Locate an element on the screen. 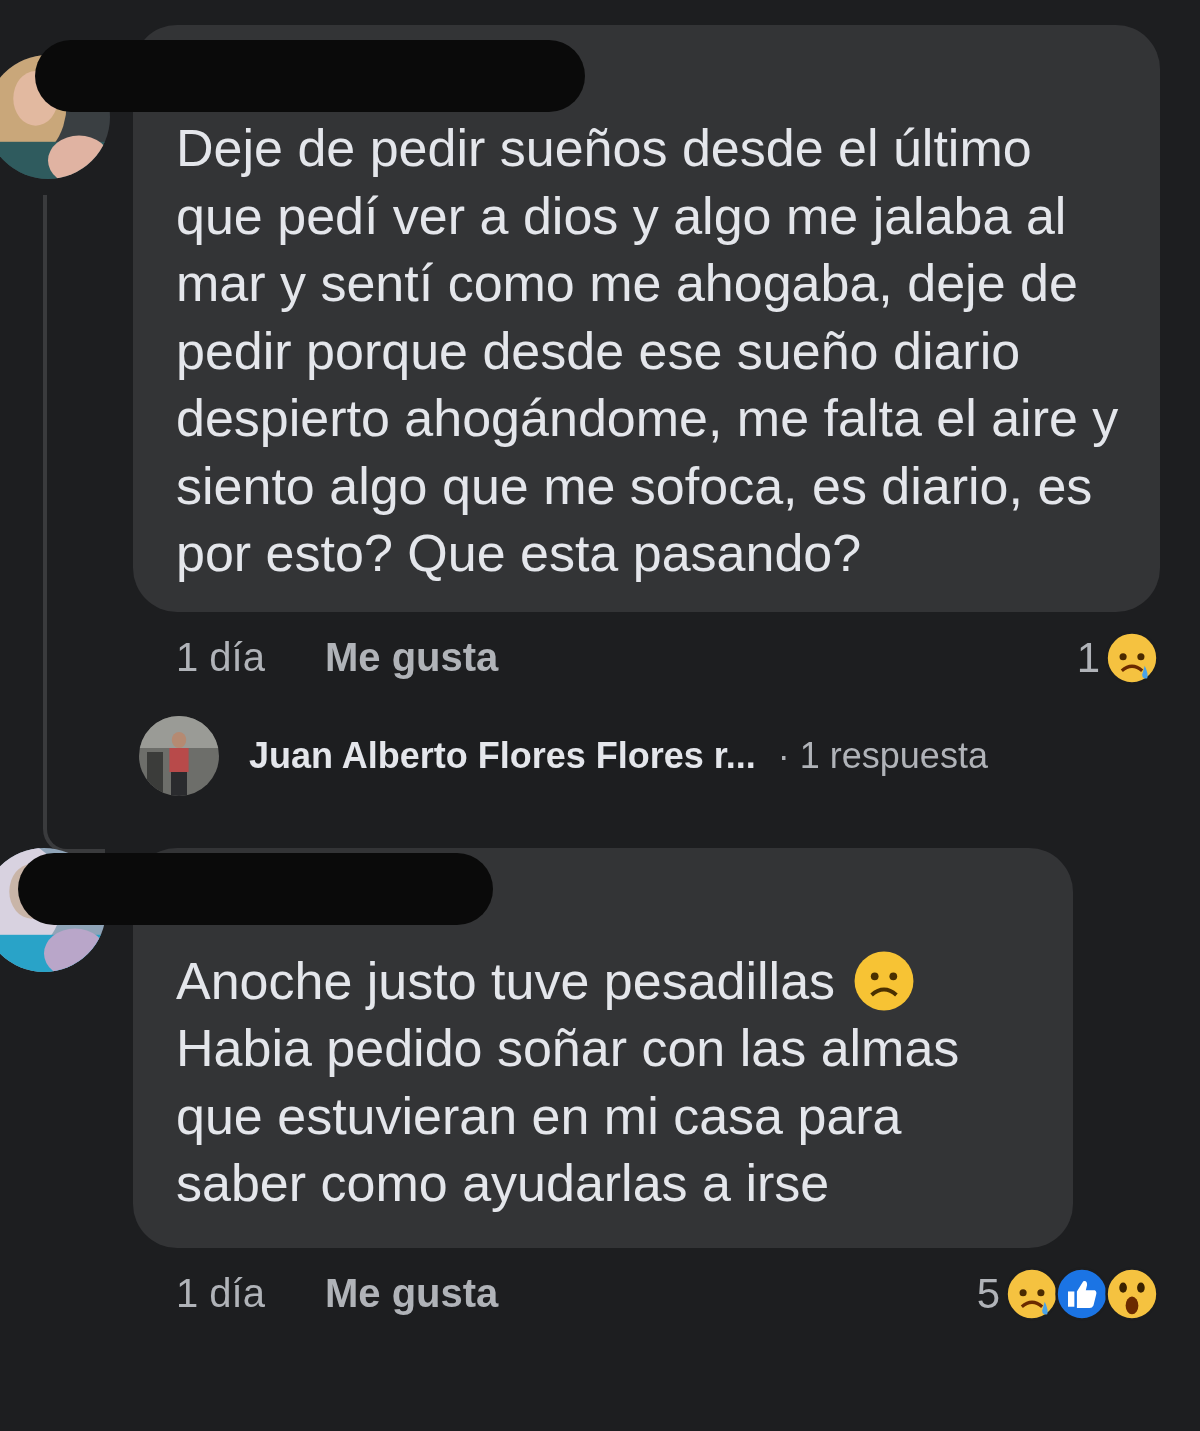 This screenshot has width=1200, height=1431. comment-text: Habia pedido soñar con las almas que estuvieran en mi casa para saber como ayudarlas a irse is located at coordinates (568, 1116).